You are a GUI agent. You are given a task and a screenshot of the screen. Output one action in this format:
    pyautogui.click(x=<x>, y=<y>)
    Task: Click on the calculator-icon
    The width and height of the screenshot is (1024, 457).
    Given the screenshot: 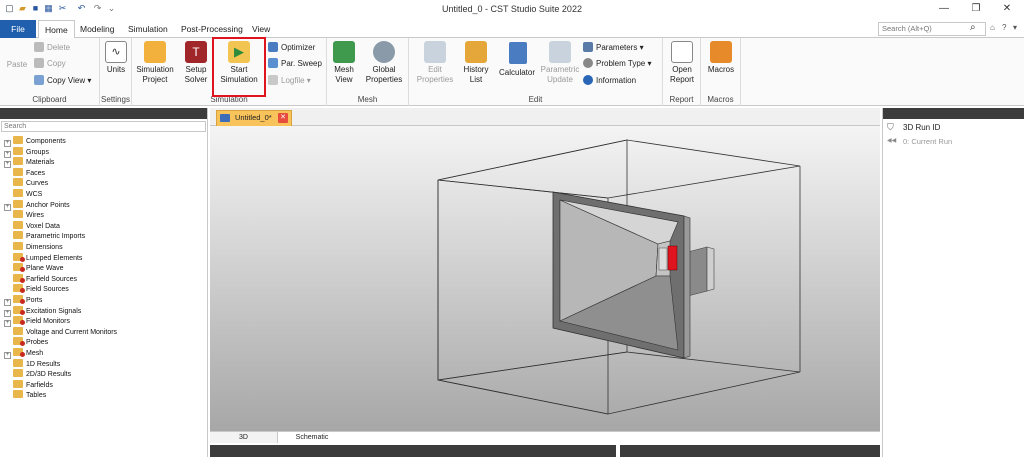 What is the action you would take?
    pyautogui.click(x=518, y=53)
    